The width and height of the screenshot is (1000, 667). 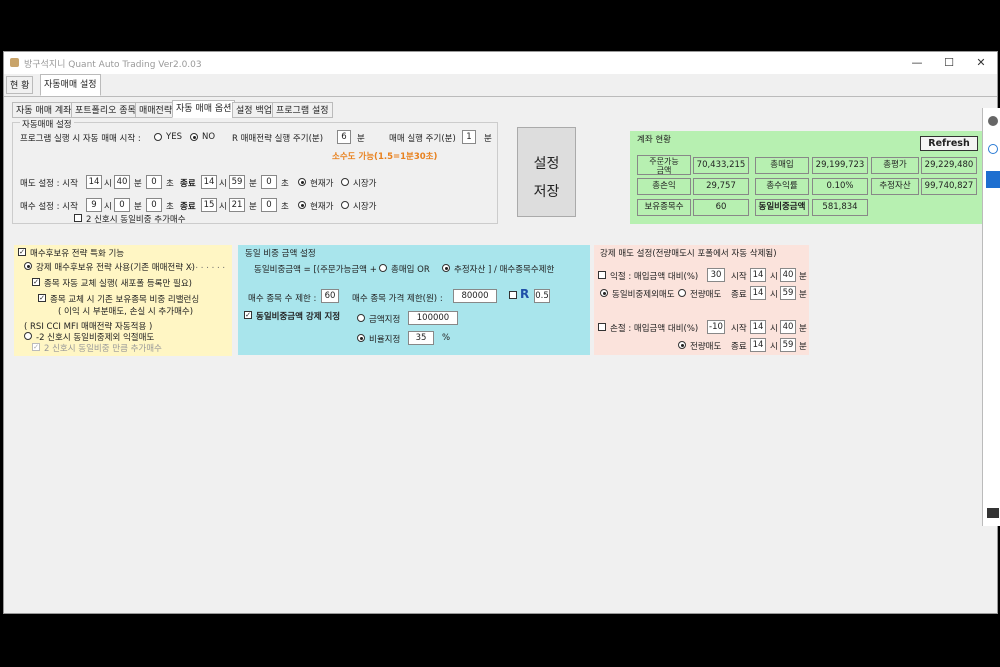 What do you see at coordinates (154, 182) in the screenshot?
I see `sell-start-second: 0` at bounding box center [154, 182].